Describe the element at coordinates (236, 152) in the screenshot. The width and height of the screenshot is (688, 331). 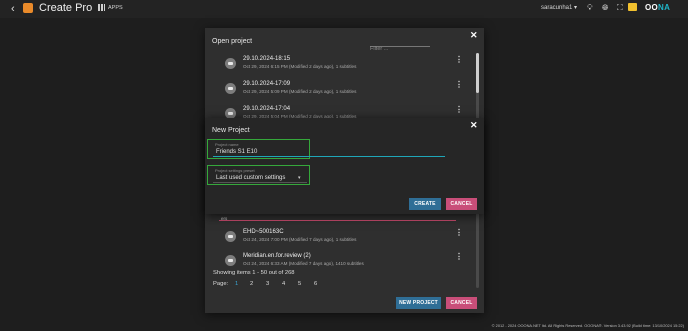
I see `project-name-input: Friends S1 E10` at that location.